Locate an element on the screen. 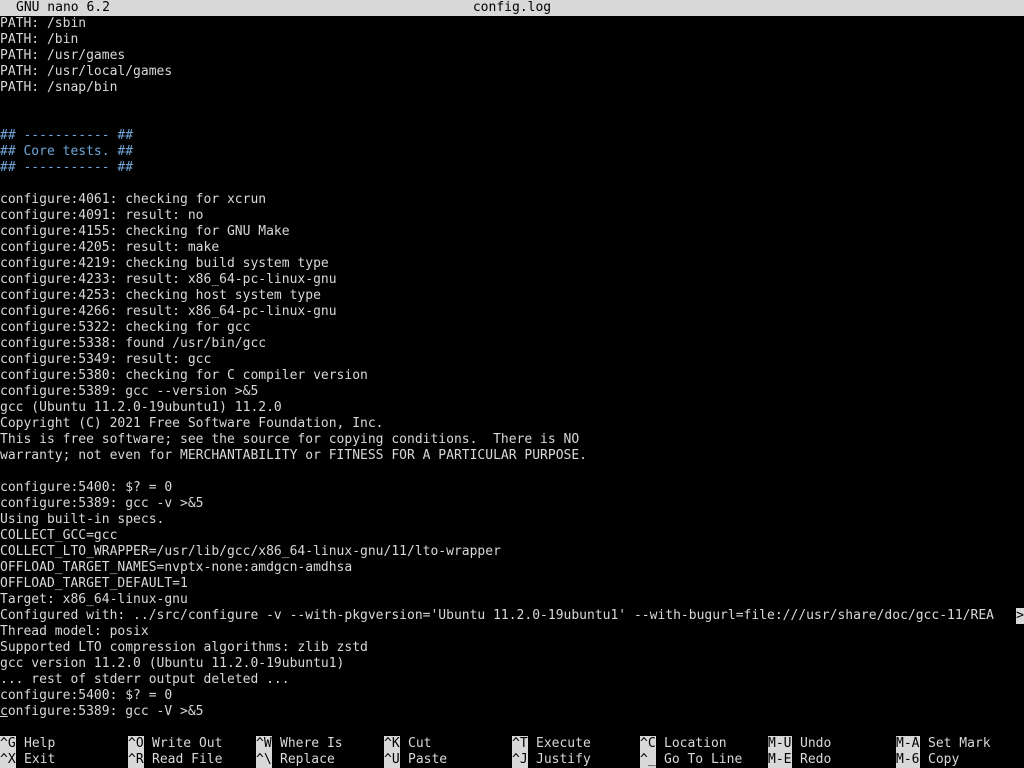 Image resolution: width=1024 pixels, height=768 pixels. editor-line: Target: x86_64-linux-gnu is located at coordinates (512, 600).